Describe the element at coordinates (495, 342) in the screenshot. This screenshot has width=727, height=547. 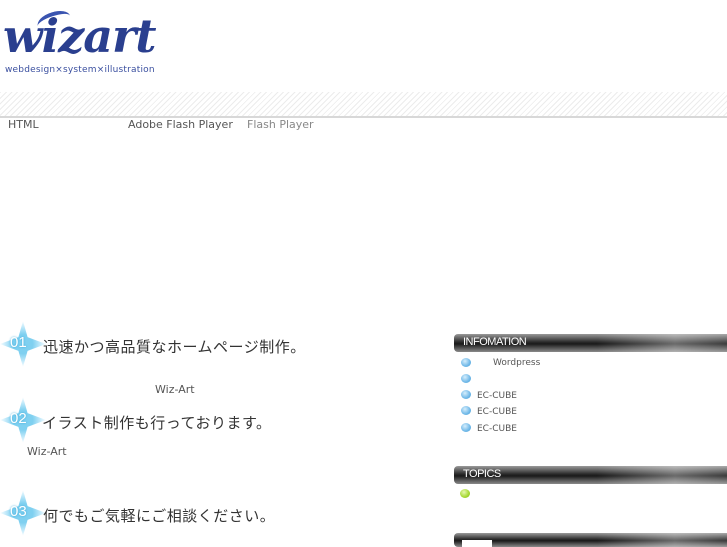
I see `info-title: INFOMATION` at that location.